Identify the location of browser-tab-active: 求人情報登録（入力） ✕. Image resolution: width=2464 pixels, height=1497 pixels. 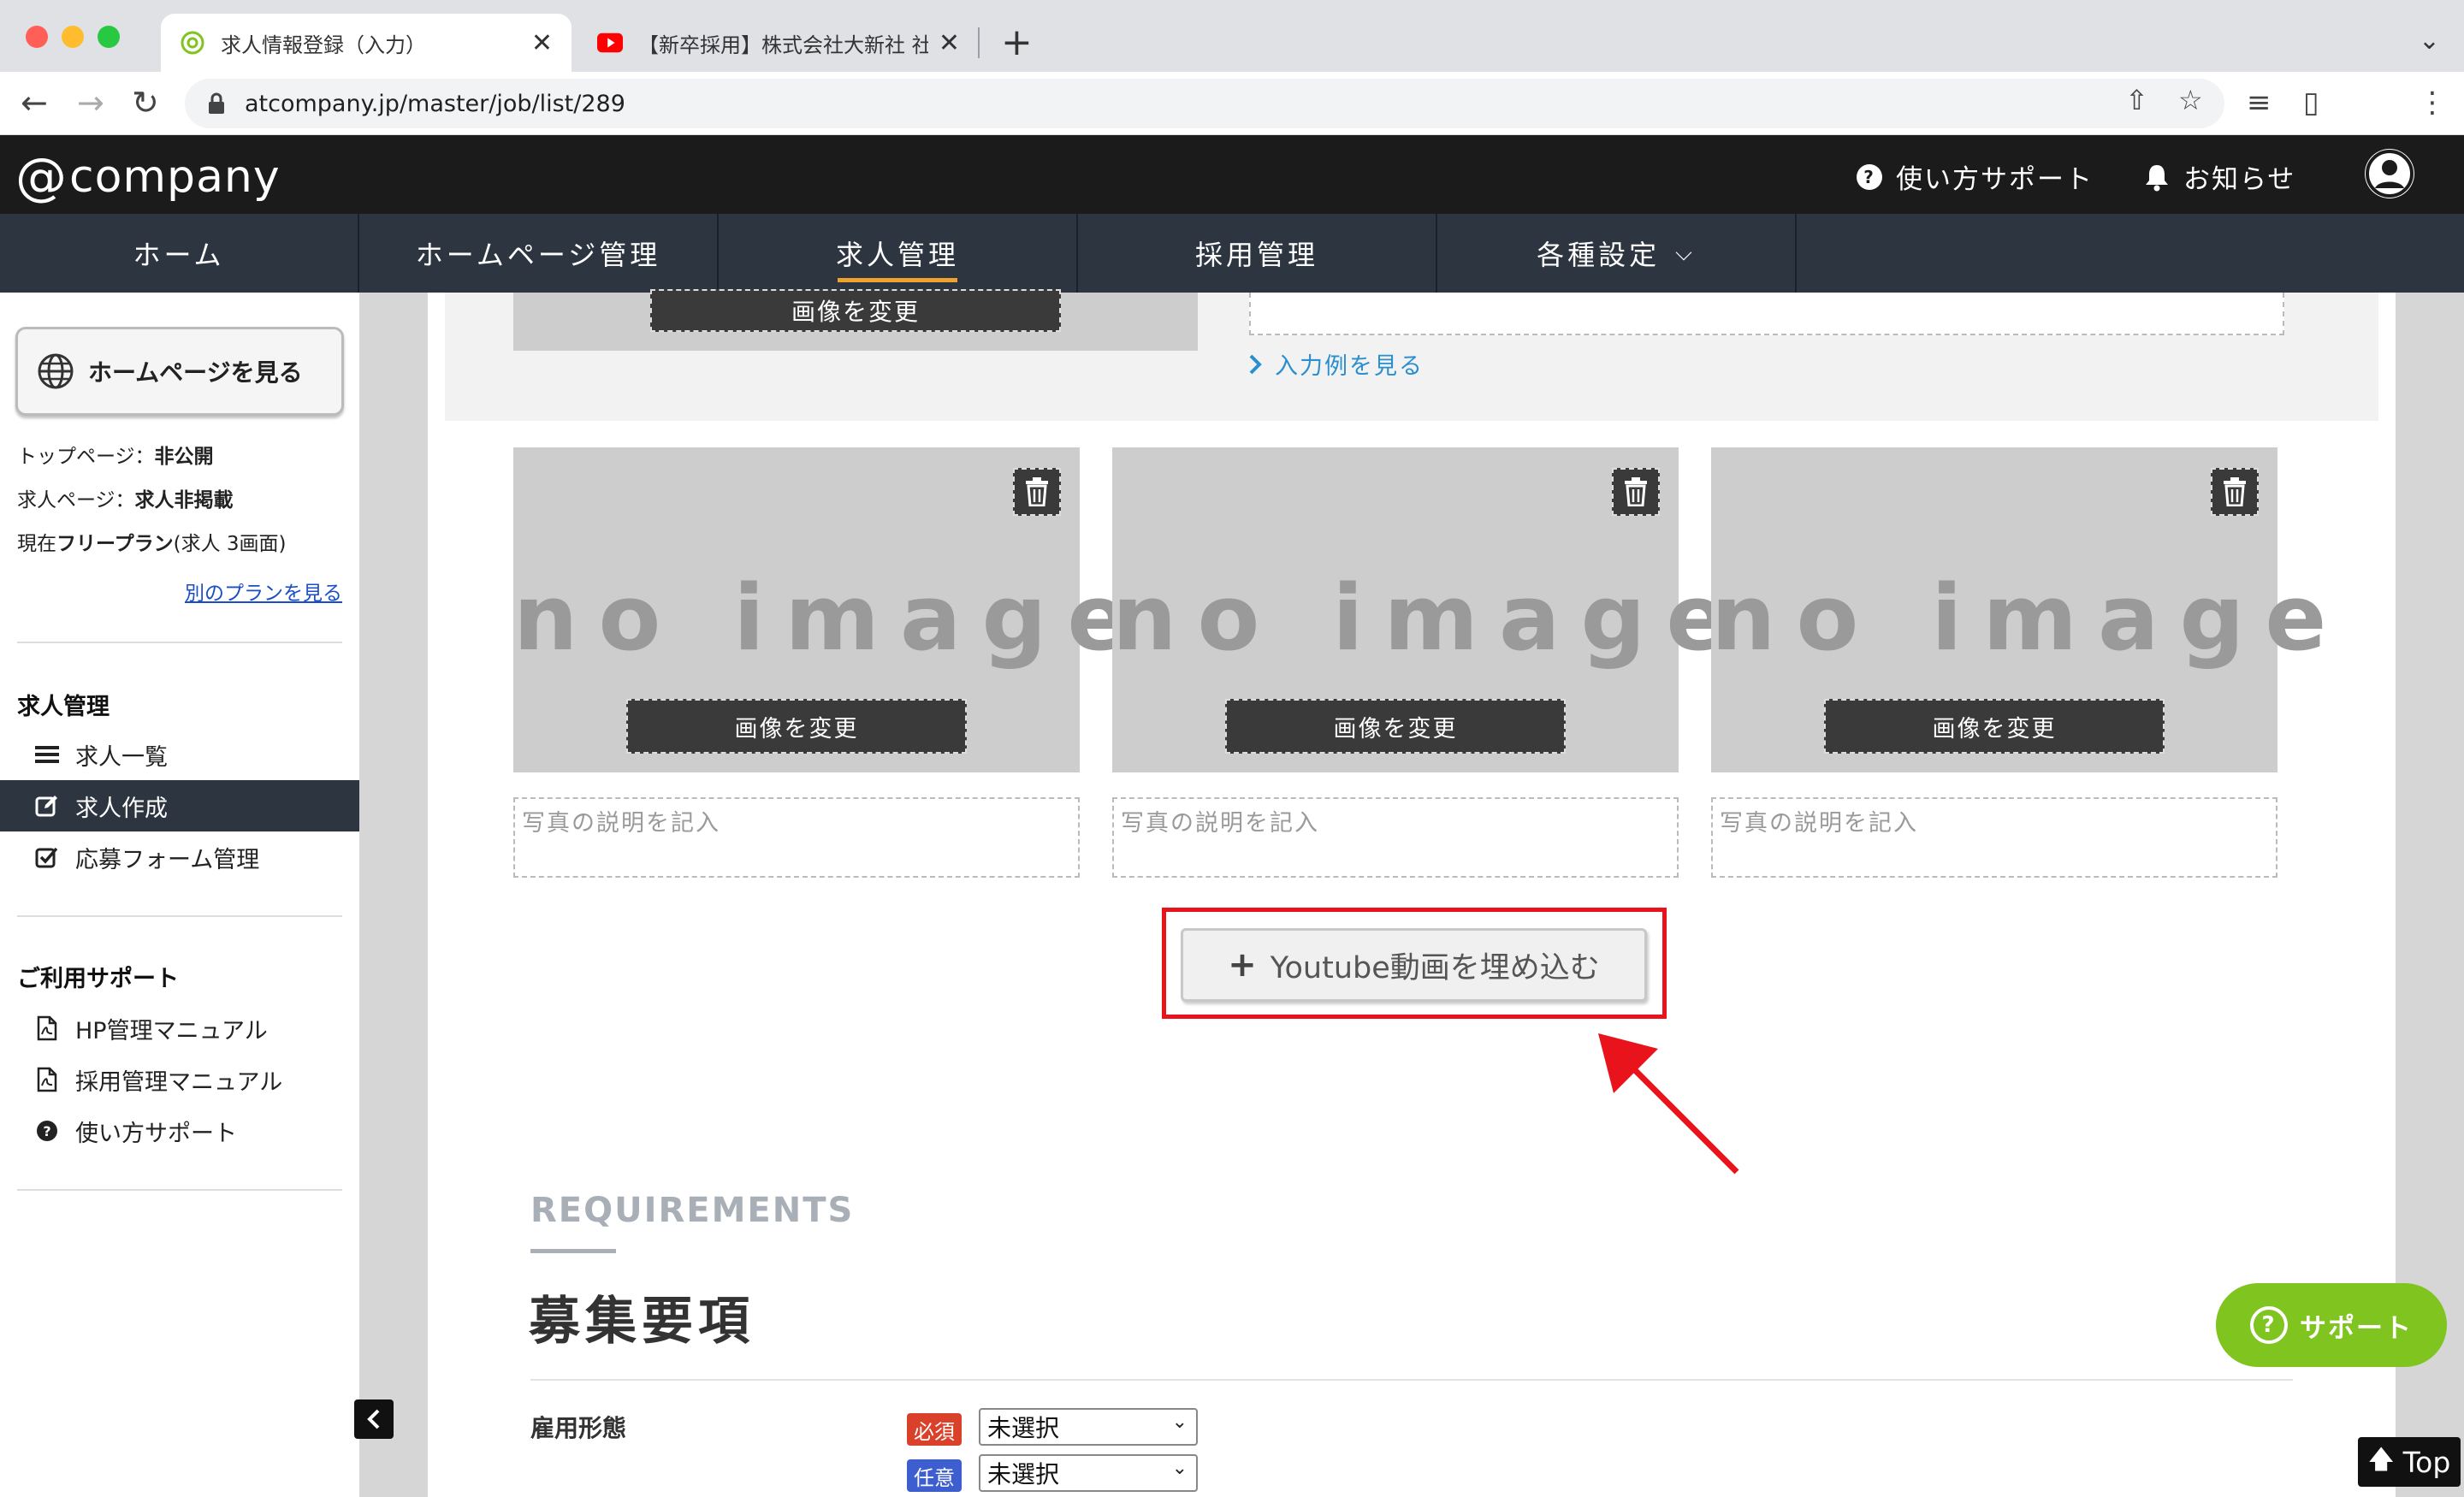
(366, 43).